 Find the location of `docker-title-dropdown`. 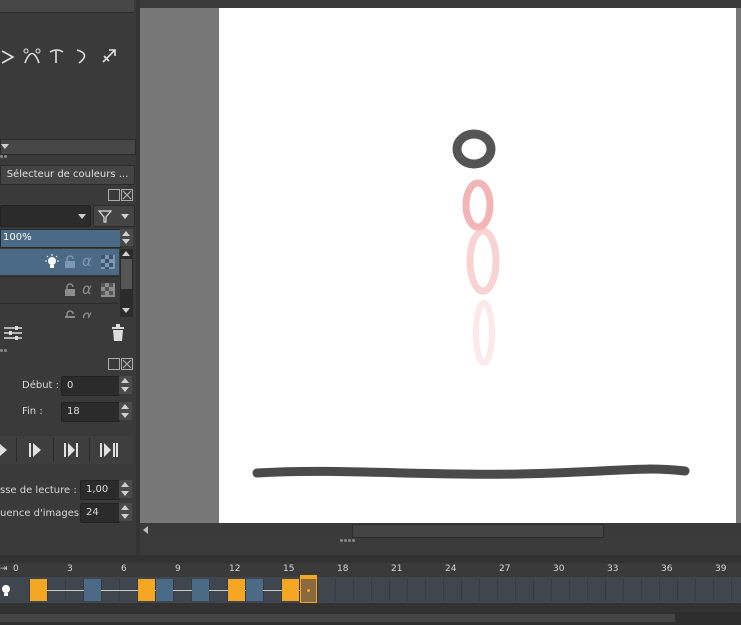

docker-title-dropdown is located at coordinates (68, 147).